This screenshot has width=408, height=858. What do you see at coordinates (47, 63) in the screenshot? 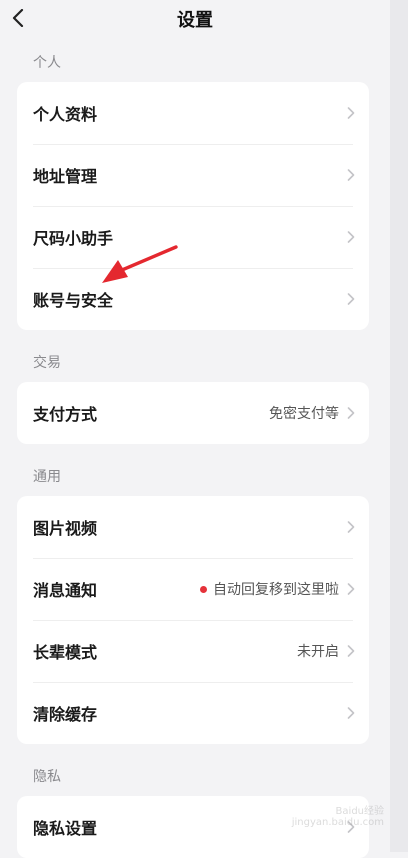
I see `section-label-personal: 个人` at bounding box center [47, 63].